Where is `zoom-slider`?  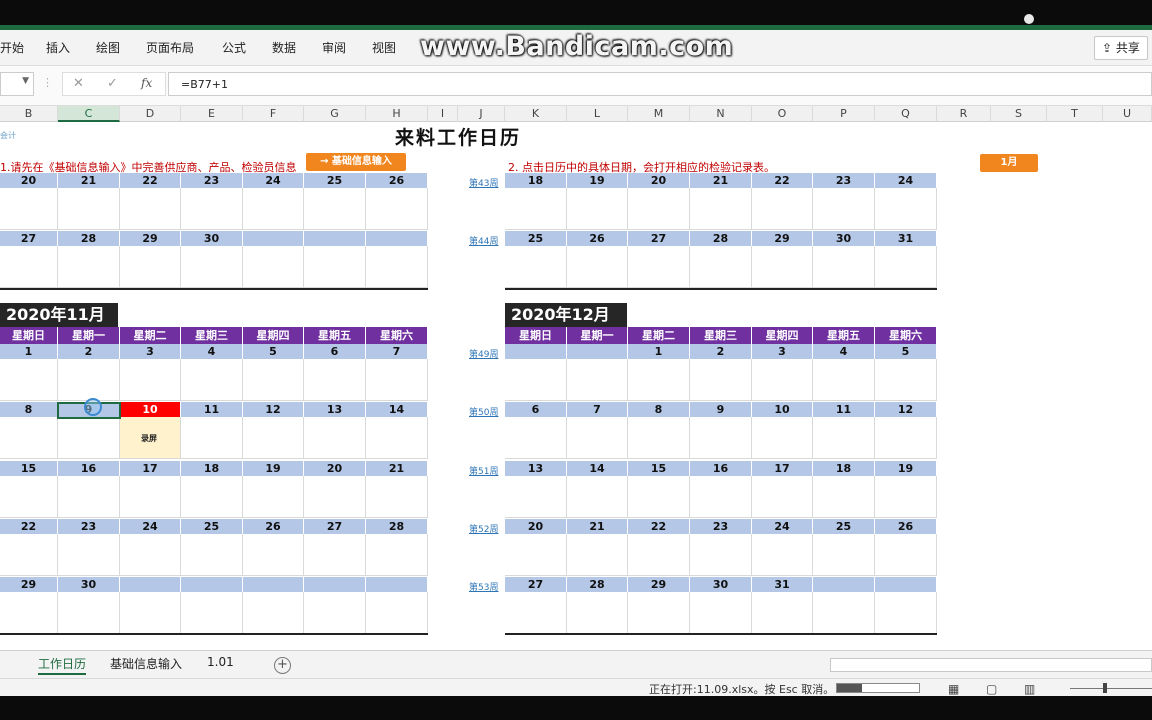 zoom-slider is located at coordinates (1111, 688).